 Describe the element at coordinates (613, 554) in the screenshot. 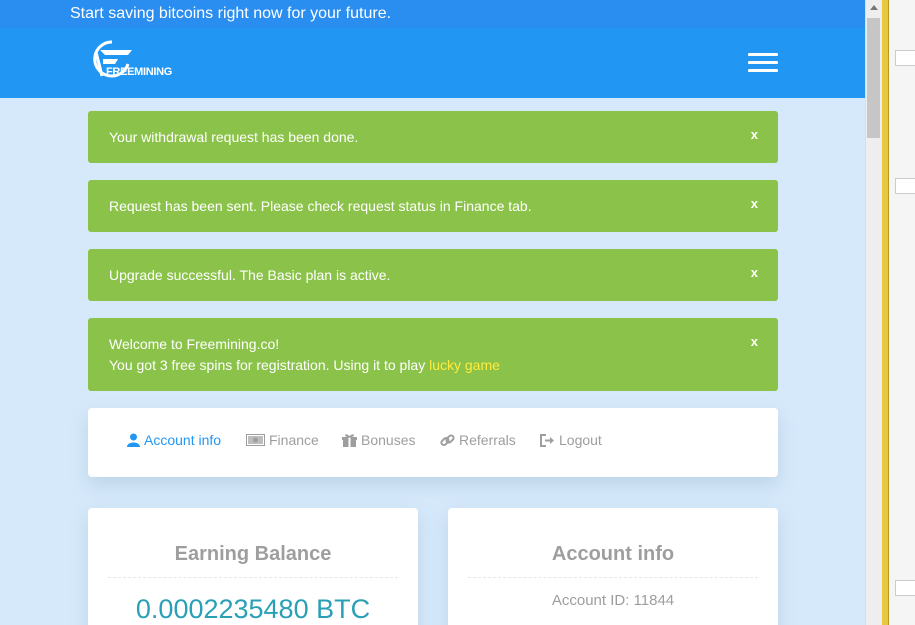

I see `account-info-title: Account info` at that location.